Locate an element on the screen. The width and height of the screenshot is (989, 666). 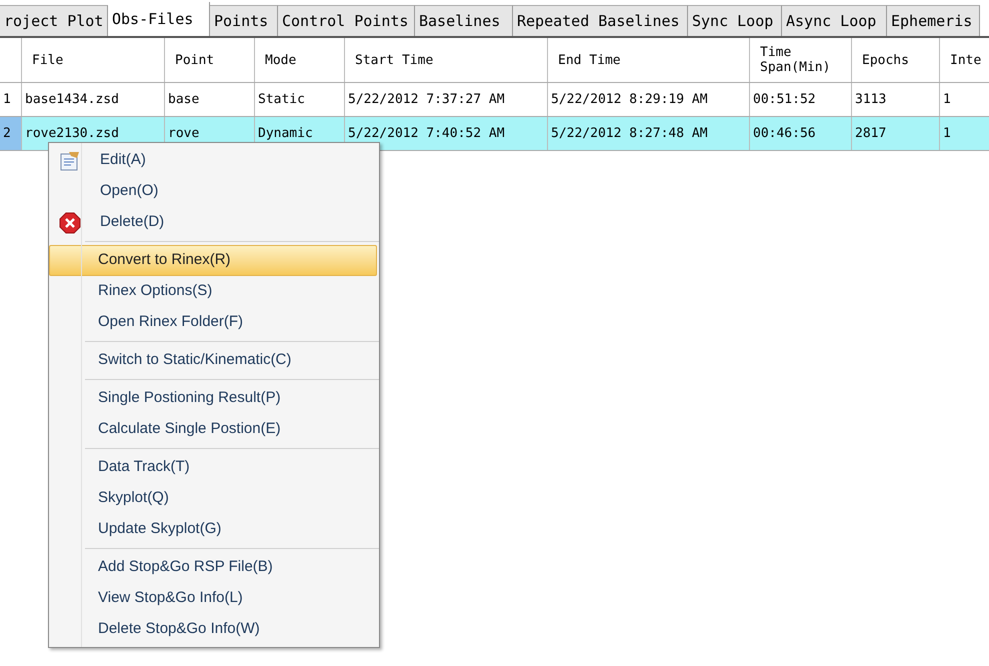
table-cell: 5/22/2012 8:27:48 AM is located at coordinates (649, 133).